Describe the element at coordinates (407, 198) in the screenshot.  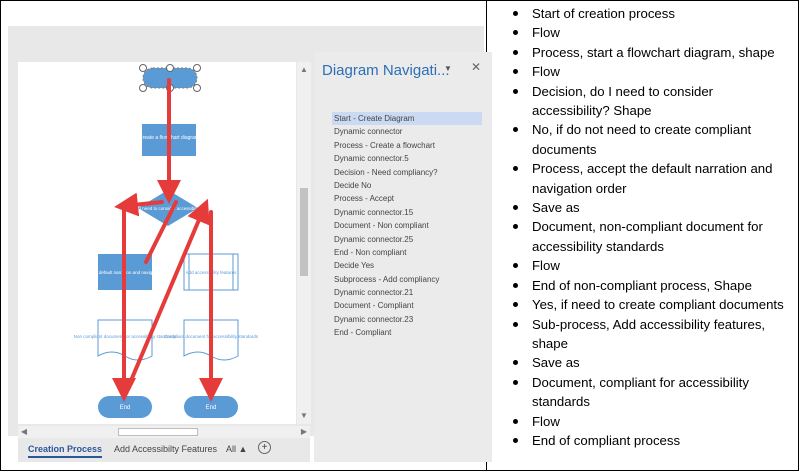
I see `navigation-item: Process - Accept` at that location.